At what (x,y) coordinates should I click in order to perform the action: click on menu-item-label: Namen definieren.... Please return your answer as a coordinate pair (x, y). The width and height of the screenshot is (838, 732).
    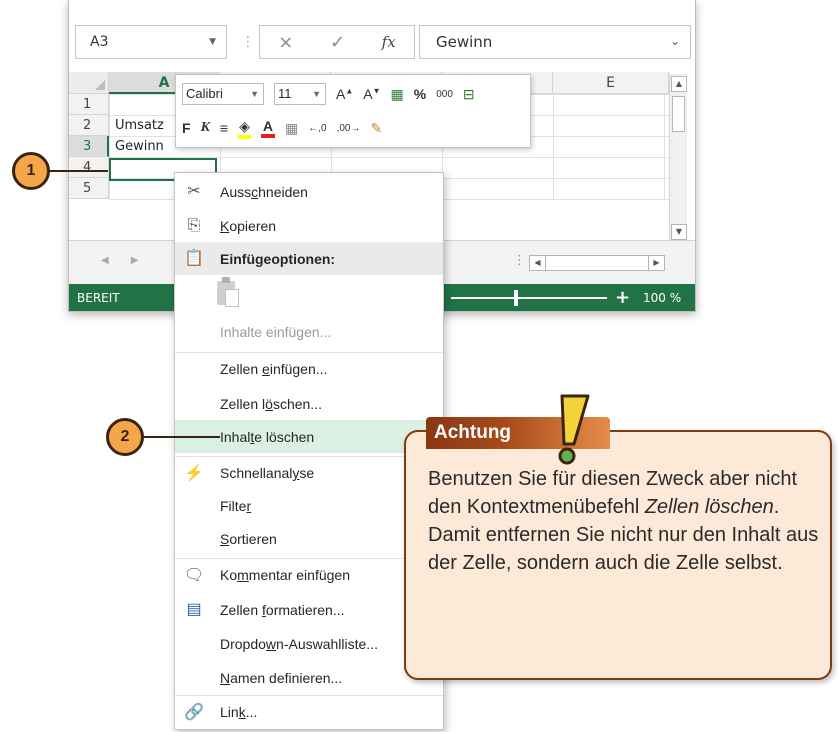
    Looking at the image, I should click on (281, 677).